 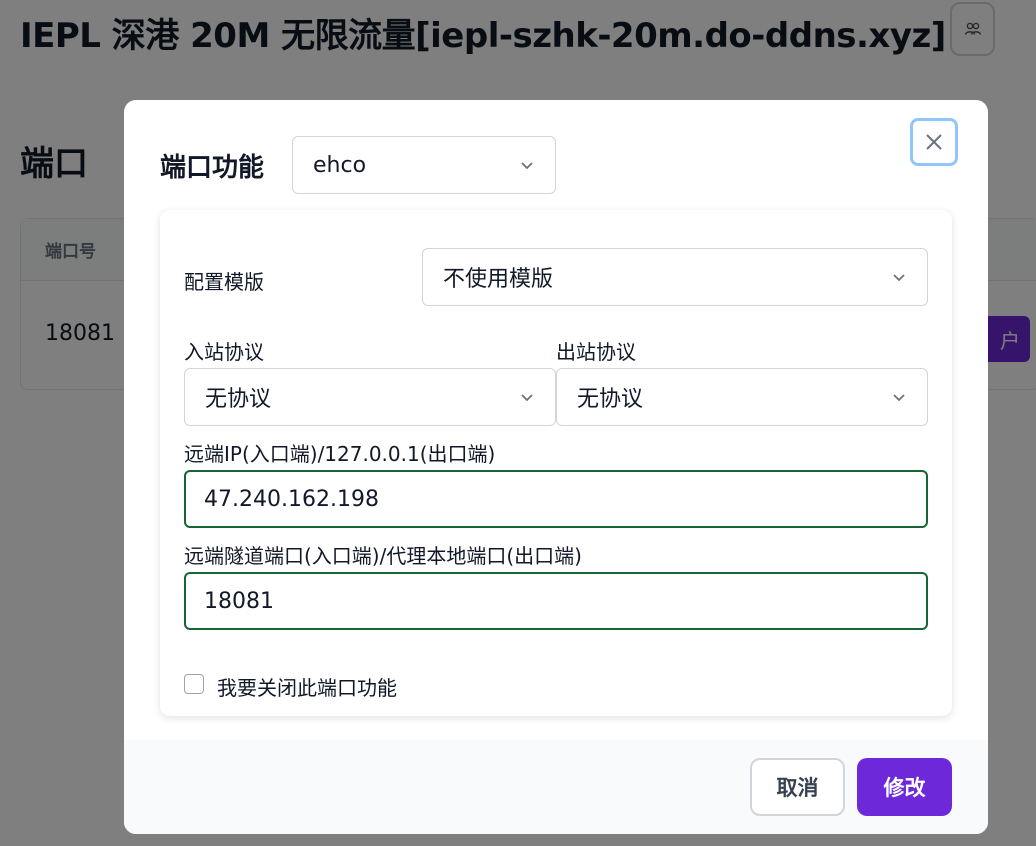 What do you see at coordinates (556, 601) in the screenshot?
I see `remote-port-input: 18081` at bounding box center [556, 601].